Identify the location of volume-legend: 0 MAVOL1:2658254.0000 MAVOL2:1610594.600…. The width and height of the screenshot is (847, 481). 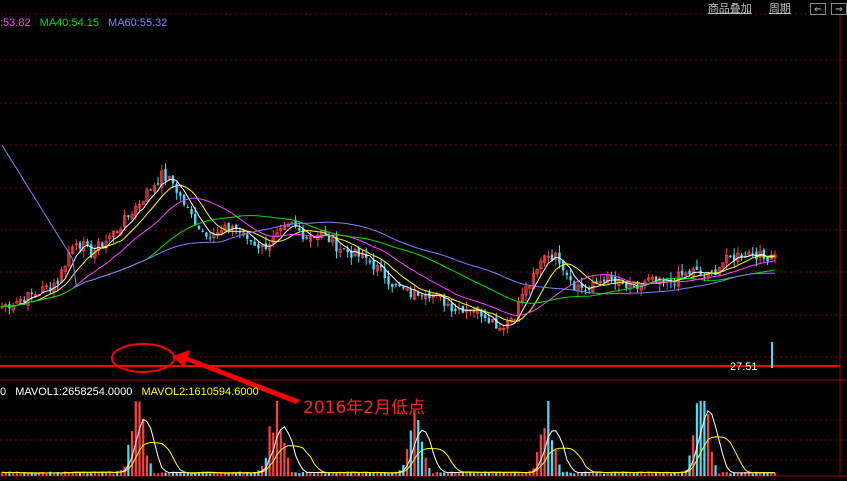
(132, 392).